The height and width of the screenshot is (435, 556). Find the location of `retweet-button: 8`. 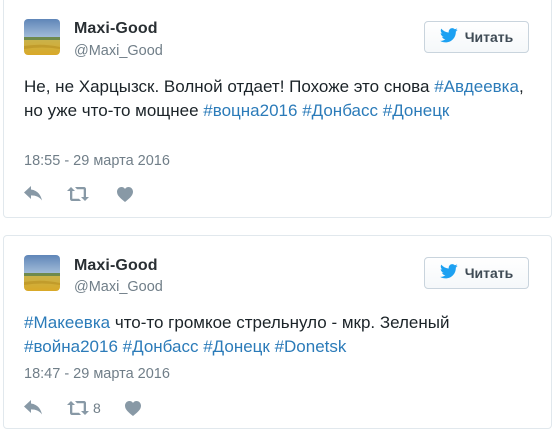

retweet-button: 8 is located at coordinates (84, 408).